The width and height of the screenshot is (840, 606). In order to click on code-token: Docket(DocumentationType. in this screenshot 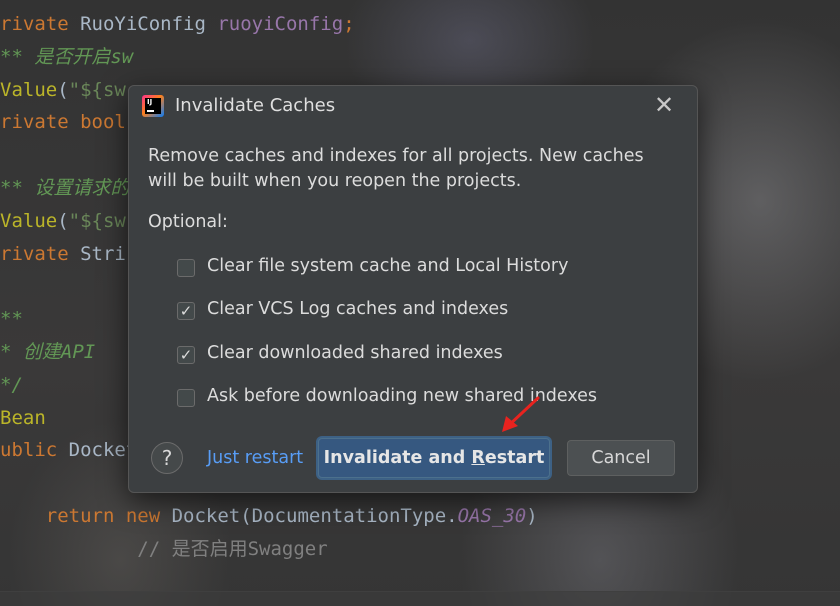, I will do `click(314, 516)`.